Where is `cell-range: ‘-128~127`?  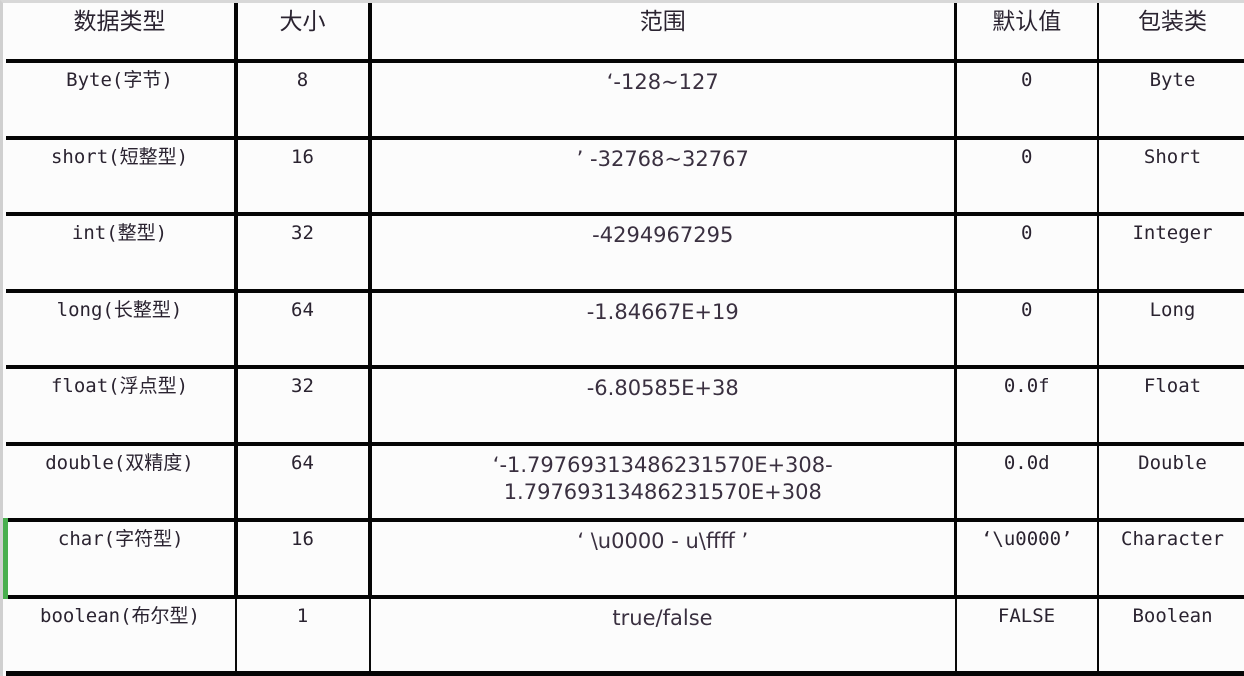 cell-range: ‘-128~127 is located at coordinates (663, 100).